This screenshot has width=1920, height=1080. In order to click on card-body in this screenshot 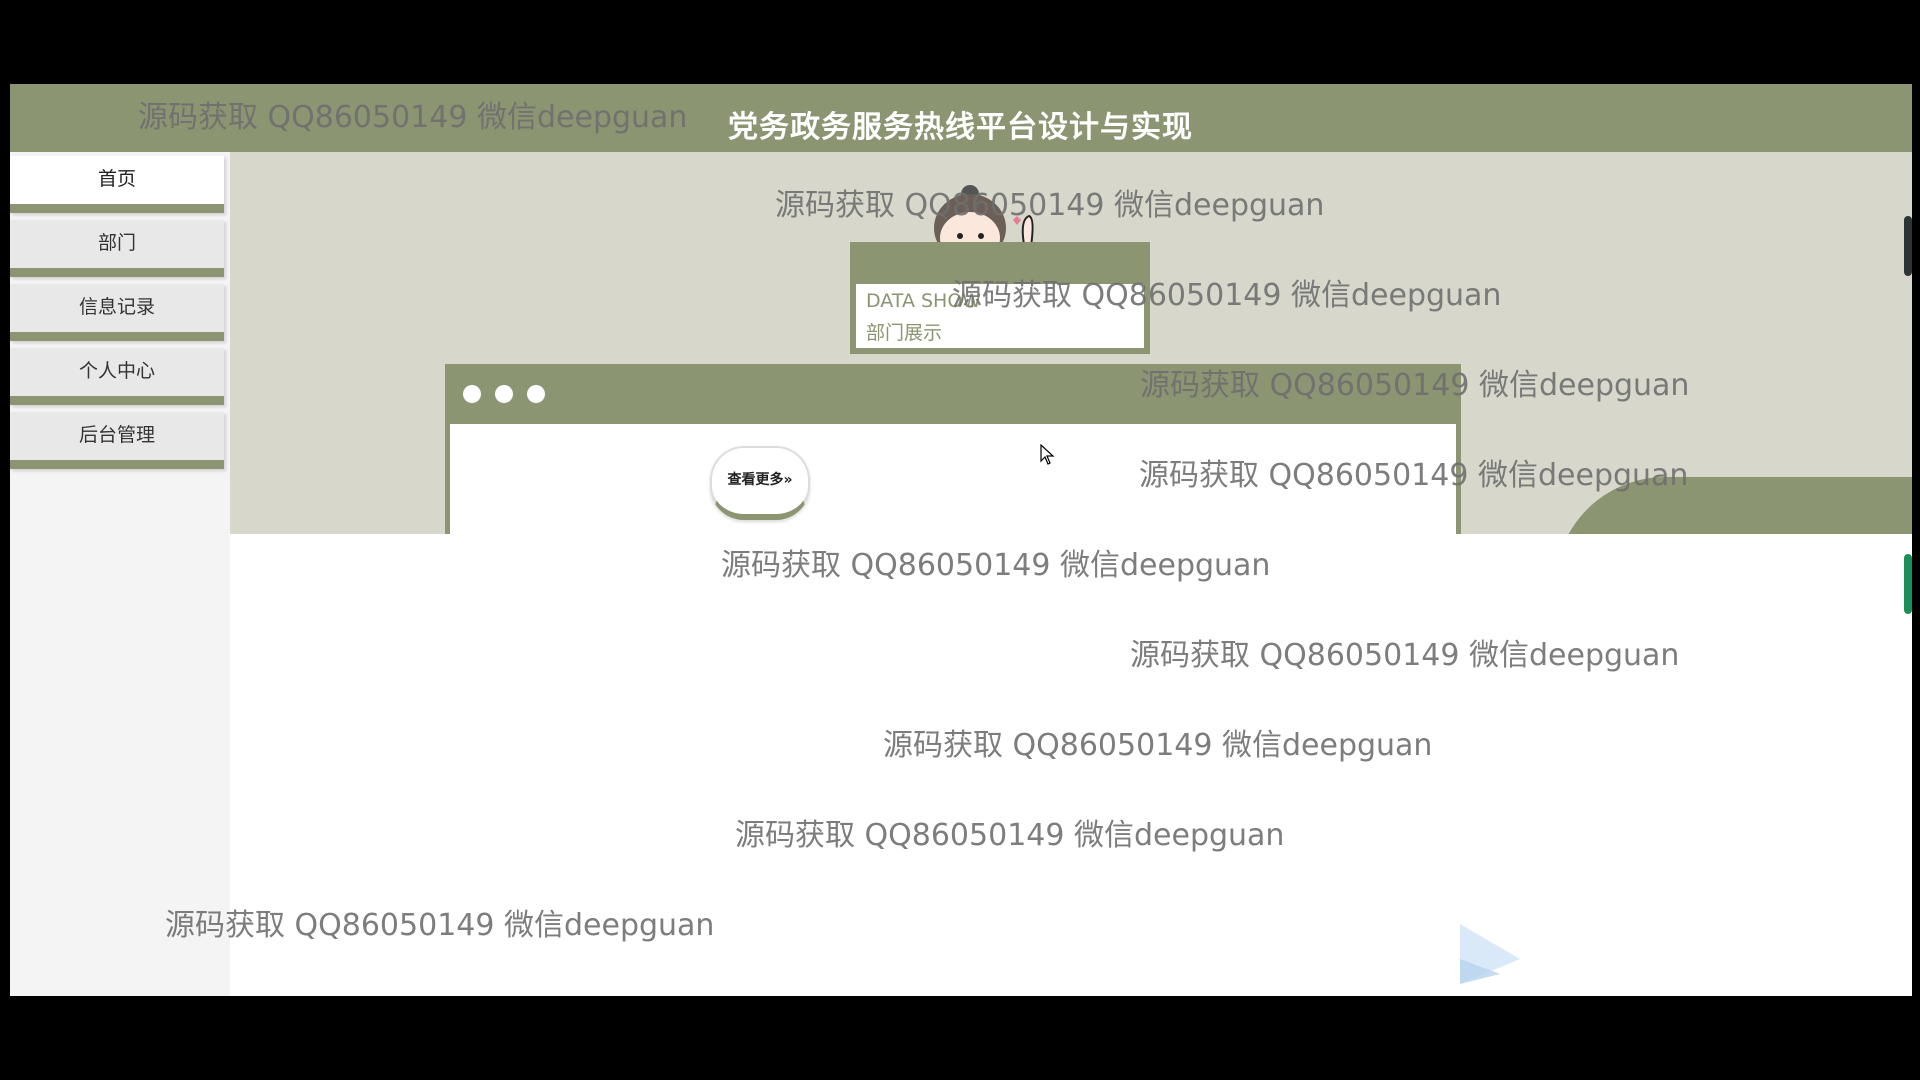, I will do `click(953, 479)`.